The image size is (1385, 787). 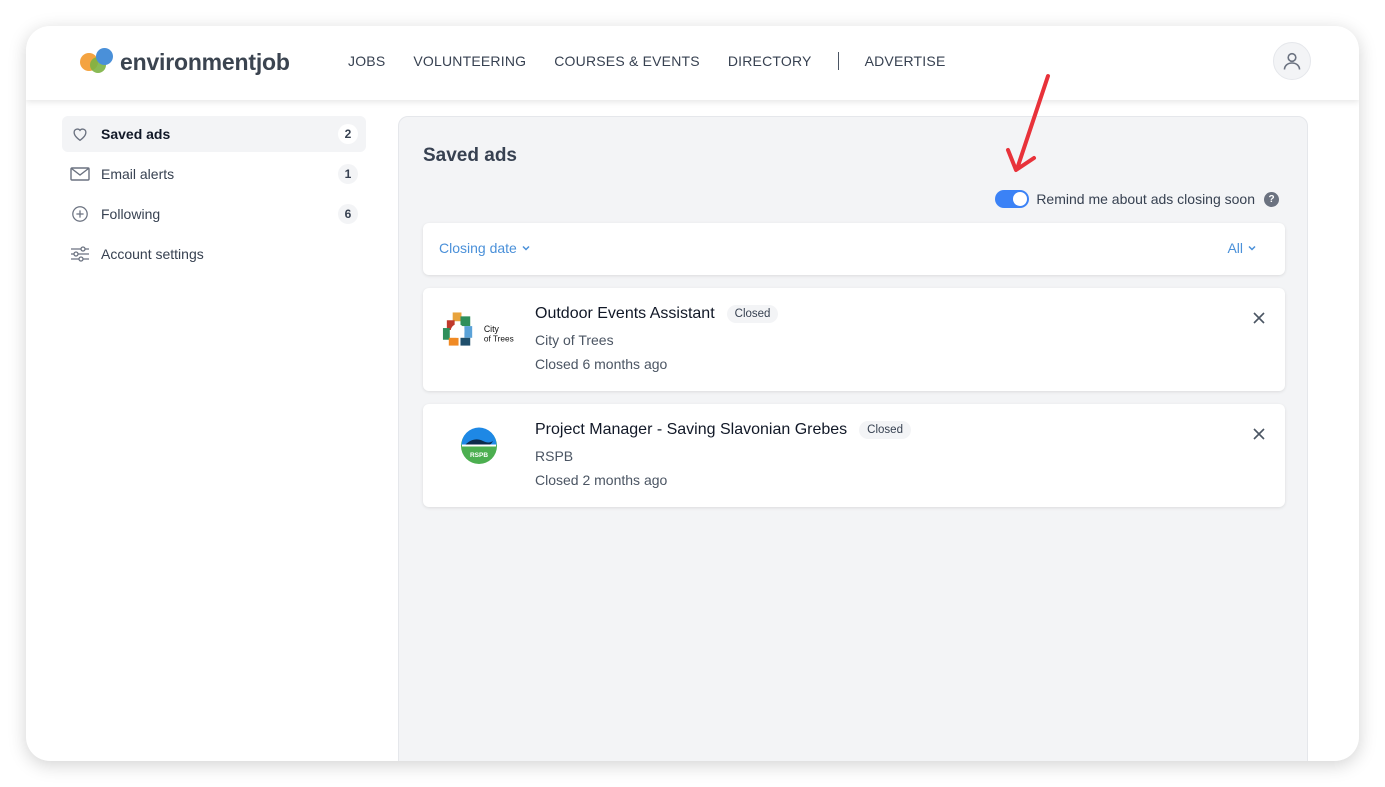 What do you see at coordinates (214, 254) in the screenshot?
I see `sidebar-item-account-settings: Account settings` at bounding box center [214, 254].